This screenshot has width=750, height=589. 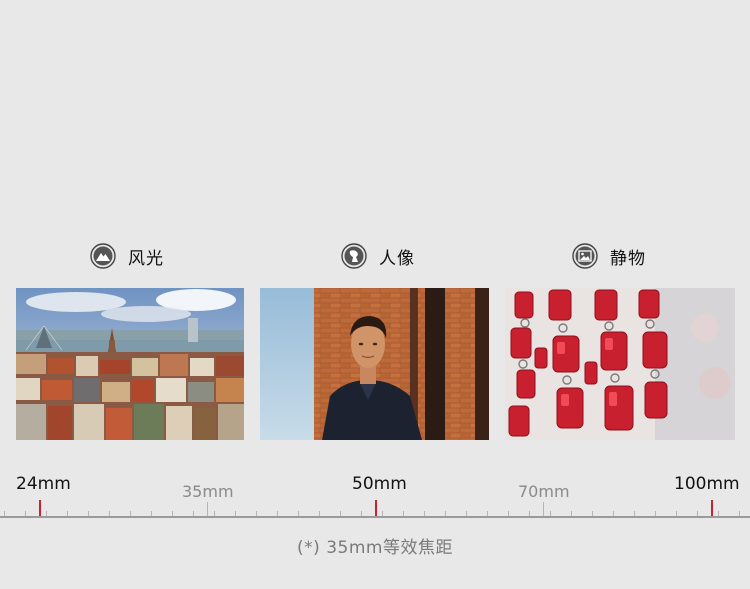 What do you see at coordinates (707, 484) in the screenshot?
I see `focal-label-100mm: 100mm` at bounding box center [707, 484].